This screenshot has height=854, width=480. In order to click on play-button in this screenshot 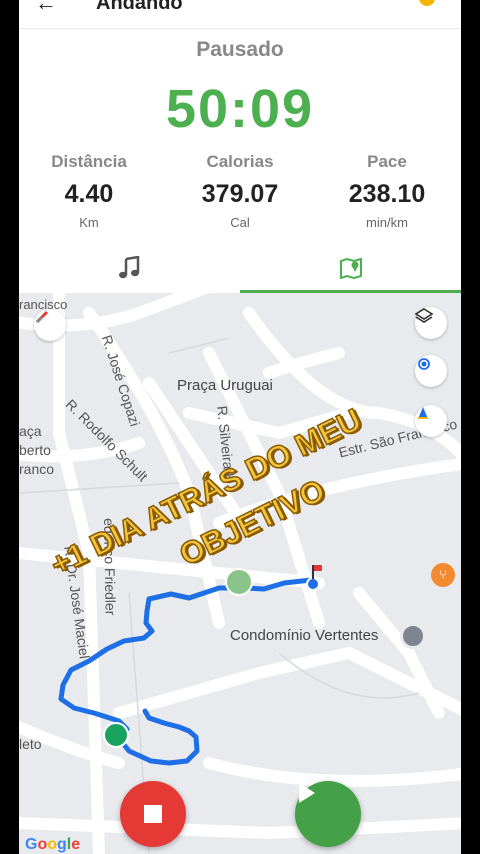, I will do `click(328, 814)`.